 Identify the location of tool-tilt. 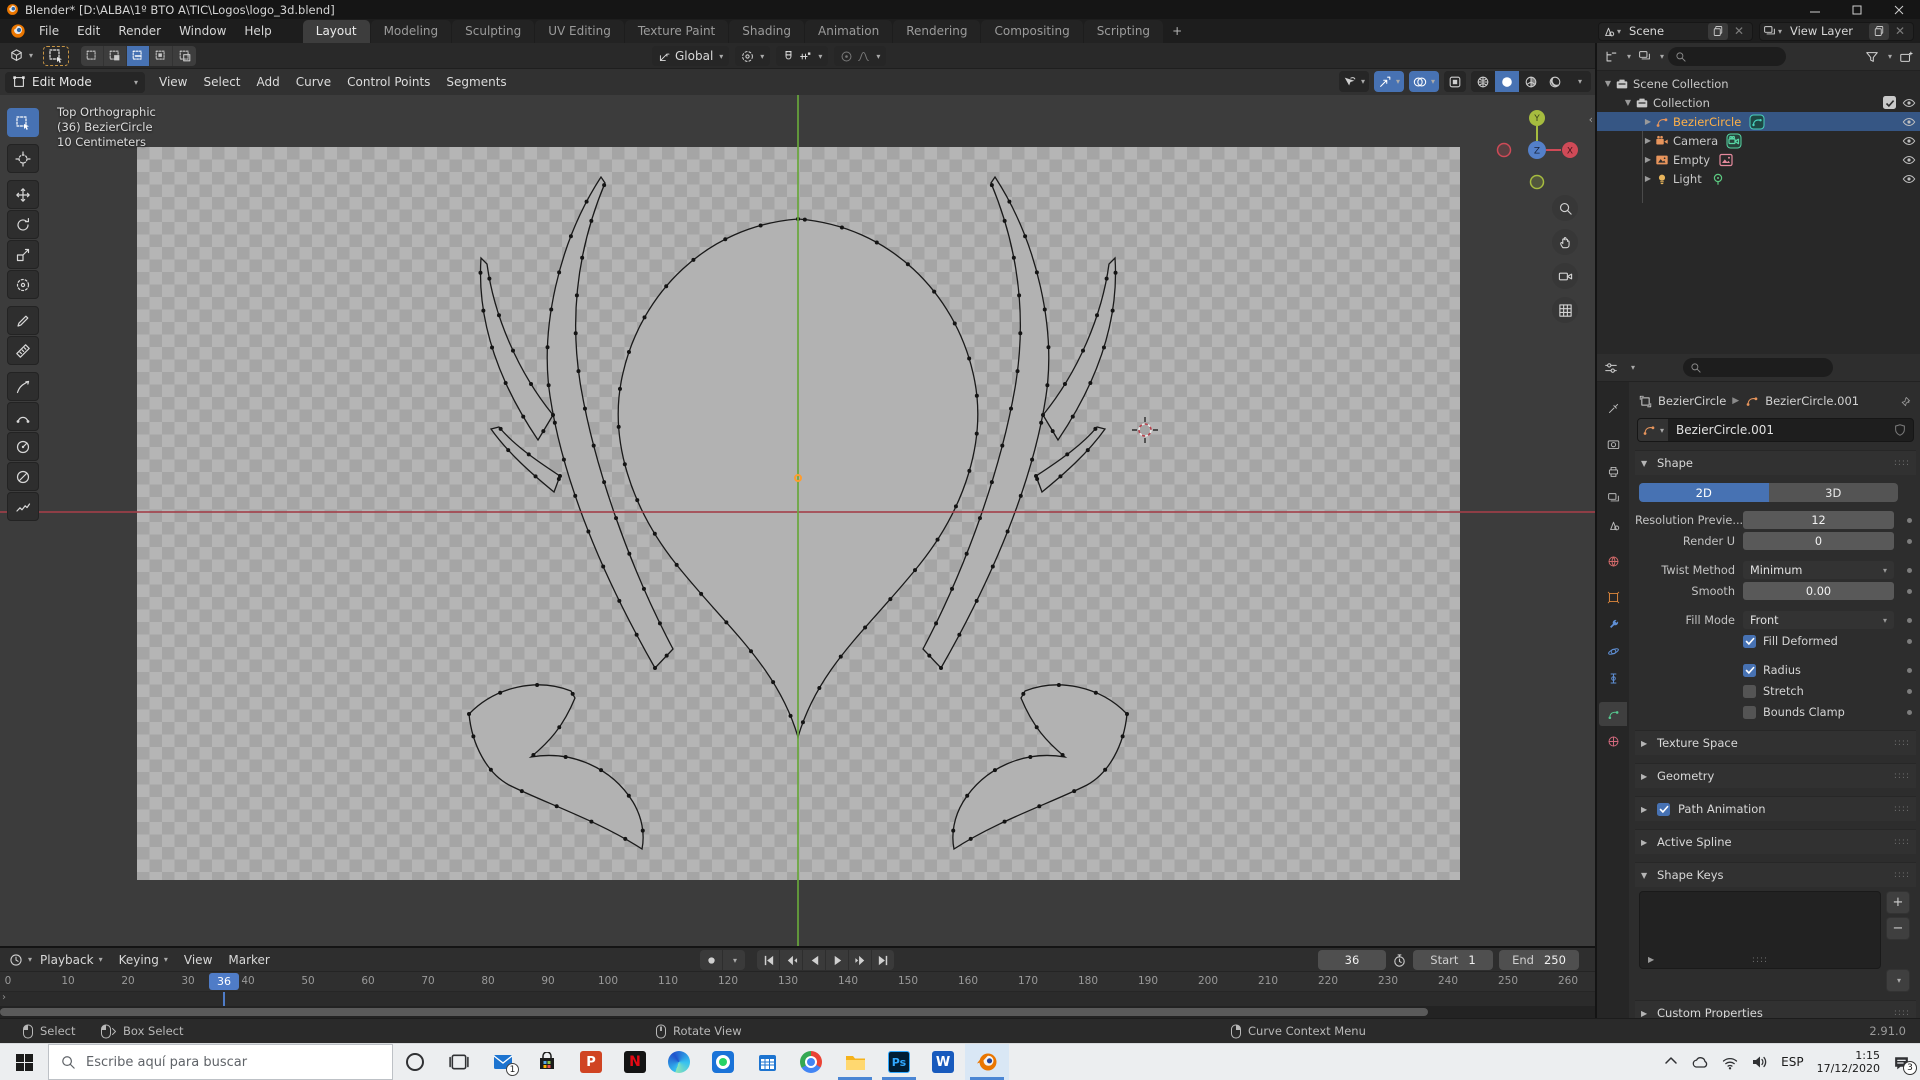
(23, 476).